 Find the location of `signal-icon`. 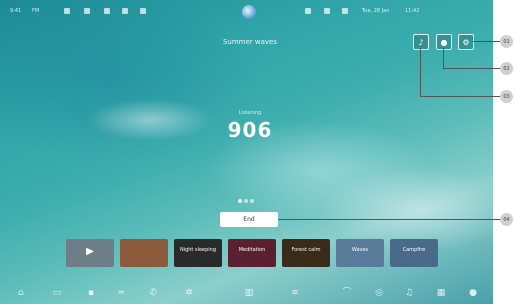

signal-icon is located at coordinates (67, 11).